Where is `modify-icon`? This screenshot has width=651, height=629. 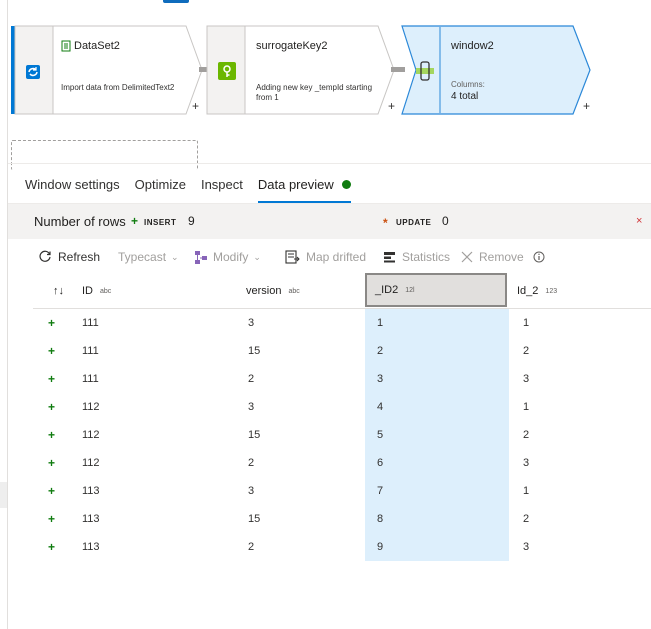 modify-icon is located at coordinates (201, 257).